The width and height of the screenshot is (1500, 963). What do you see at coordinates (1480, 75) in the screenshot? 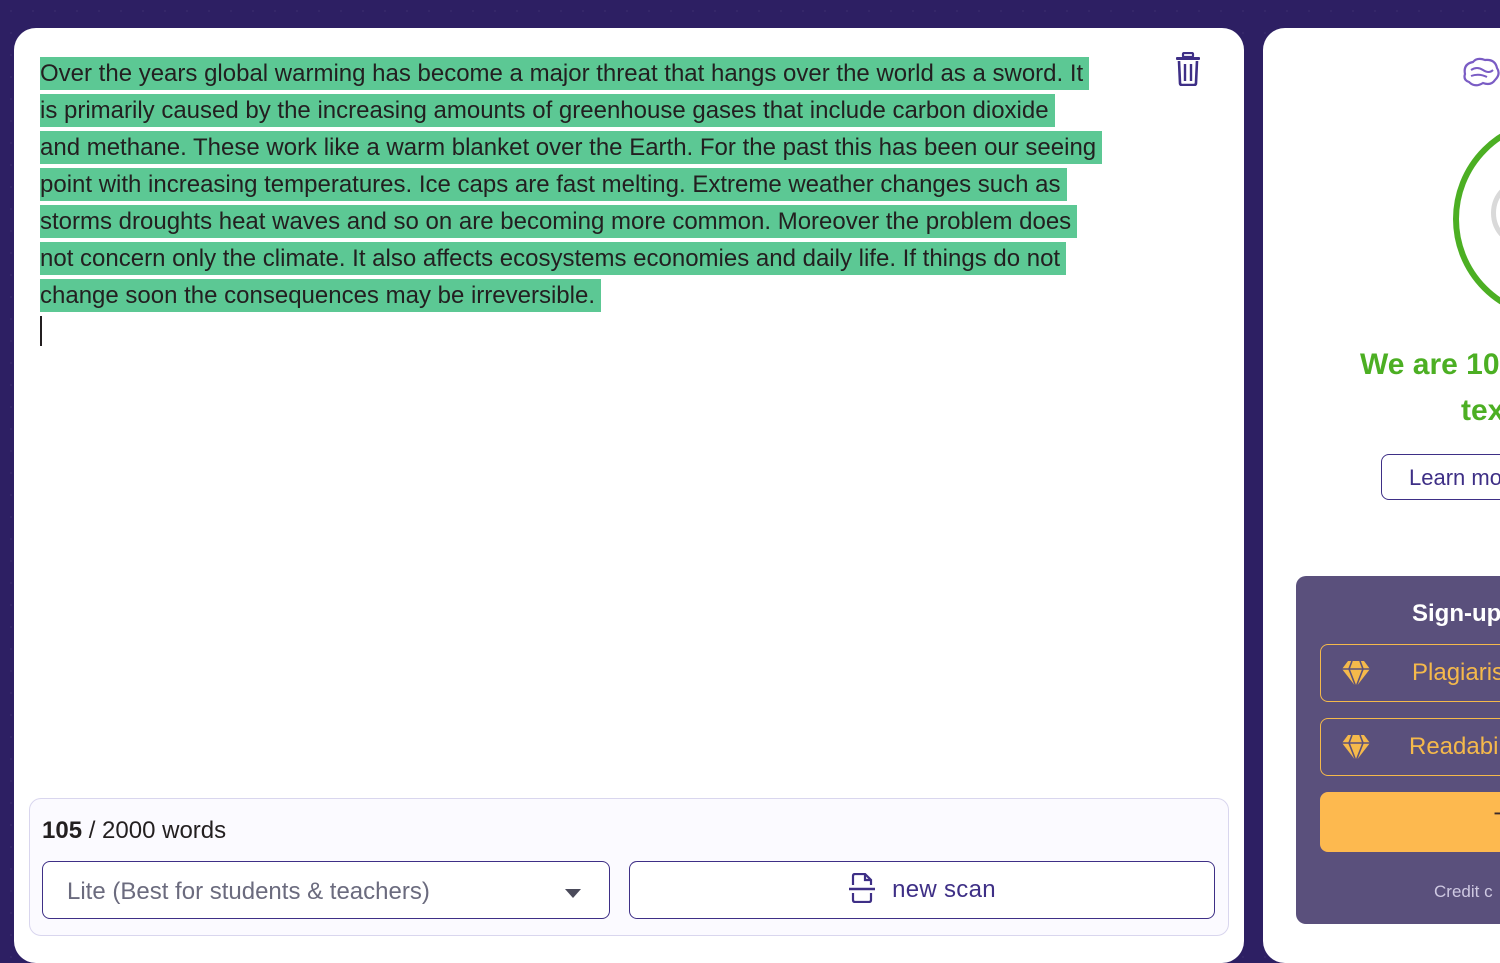
I see `brain-icon` at bounding box center [1480, 75].